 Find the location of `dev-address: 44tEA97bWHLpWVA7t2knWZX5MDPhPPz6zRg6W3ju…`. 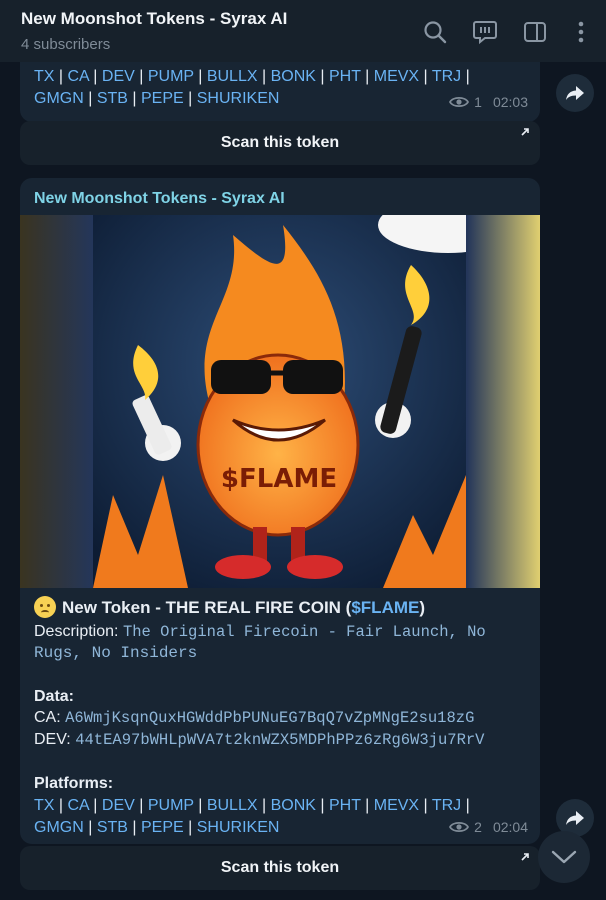

dev-address: 44tEA97bWHLpWVA7t2knWZX5MDPhPPz6zRg6W3ju… is located at coordinates (279, 740).